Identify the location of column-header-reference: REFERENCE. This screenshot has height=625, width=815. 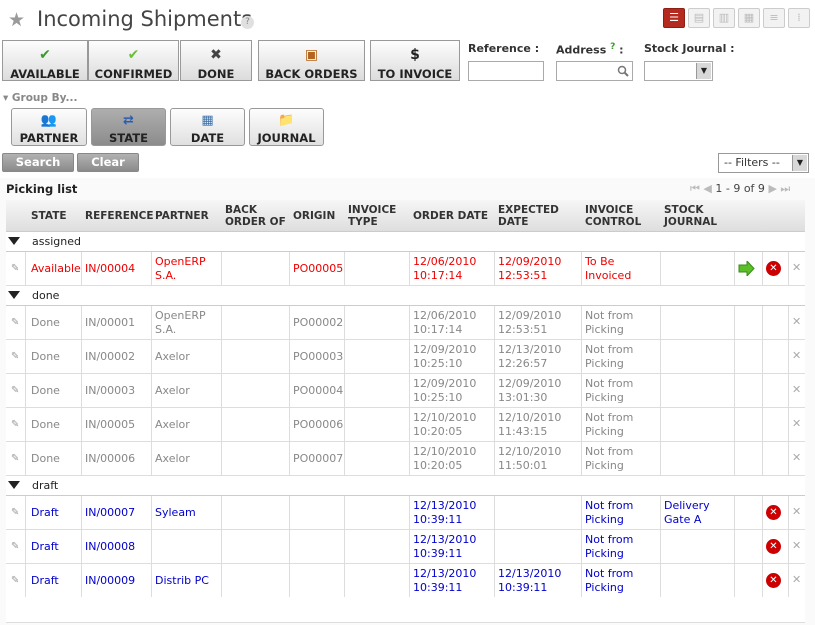
(119, 216).